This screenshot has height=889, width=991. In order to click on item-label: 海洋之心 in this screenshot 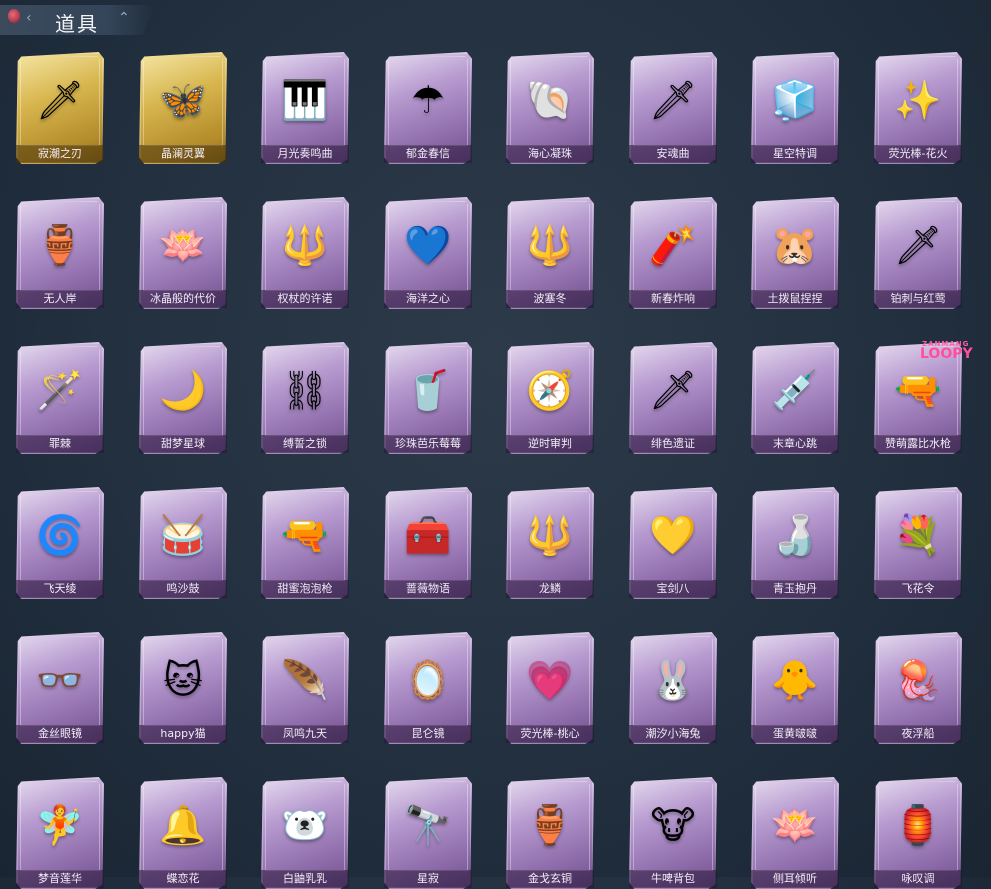, I will do `click(428, 299)`.